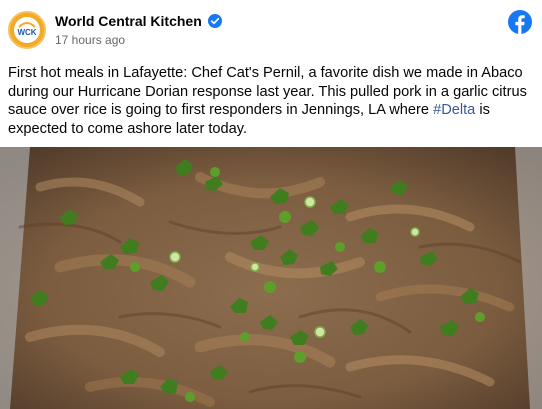 The height and width of the screenshot is (409, 542). Describe the element at coordinates (520, 22) in the screenshot. I see `facebook-icon` at that location.